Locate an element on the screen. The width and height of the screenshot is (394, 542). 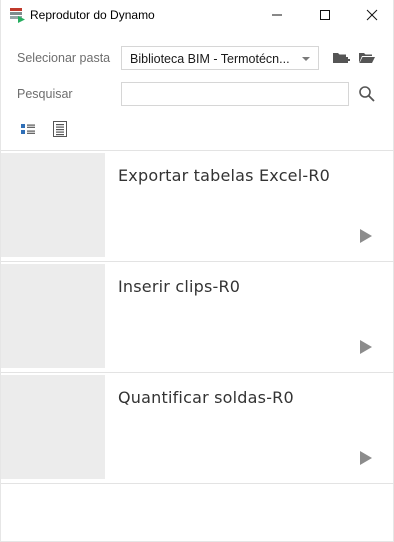
maximize-button is located at coordinates (325, 15).